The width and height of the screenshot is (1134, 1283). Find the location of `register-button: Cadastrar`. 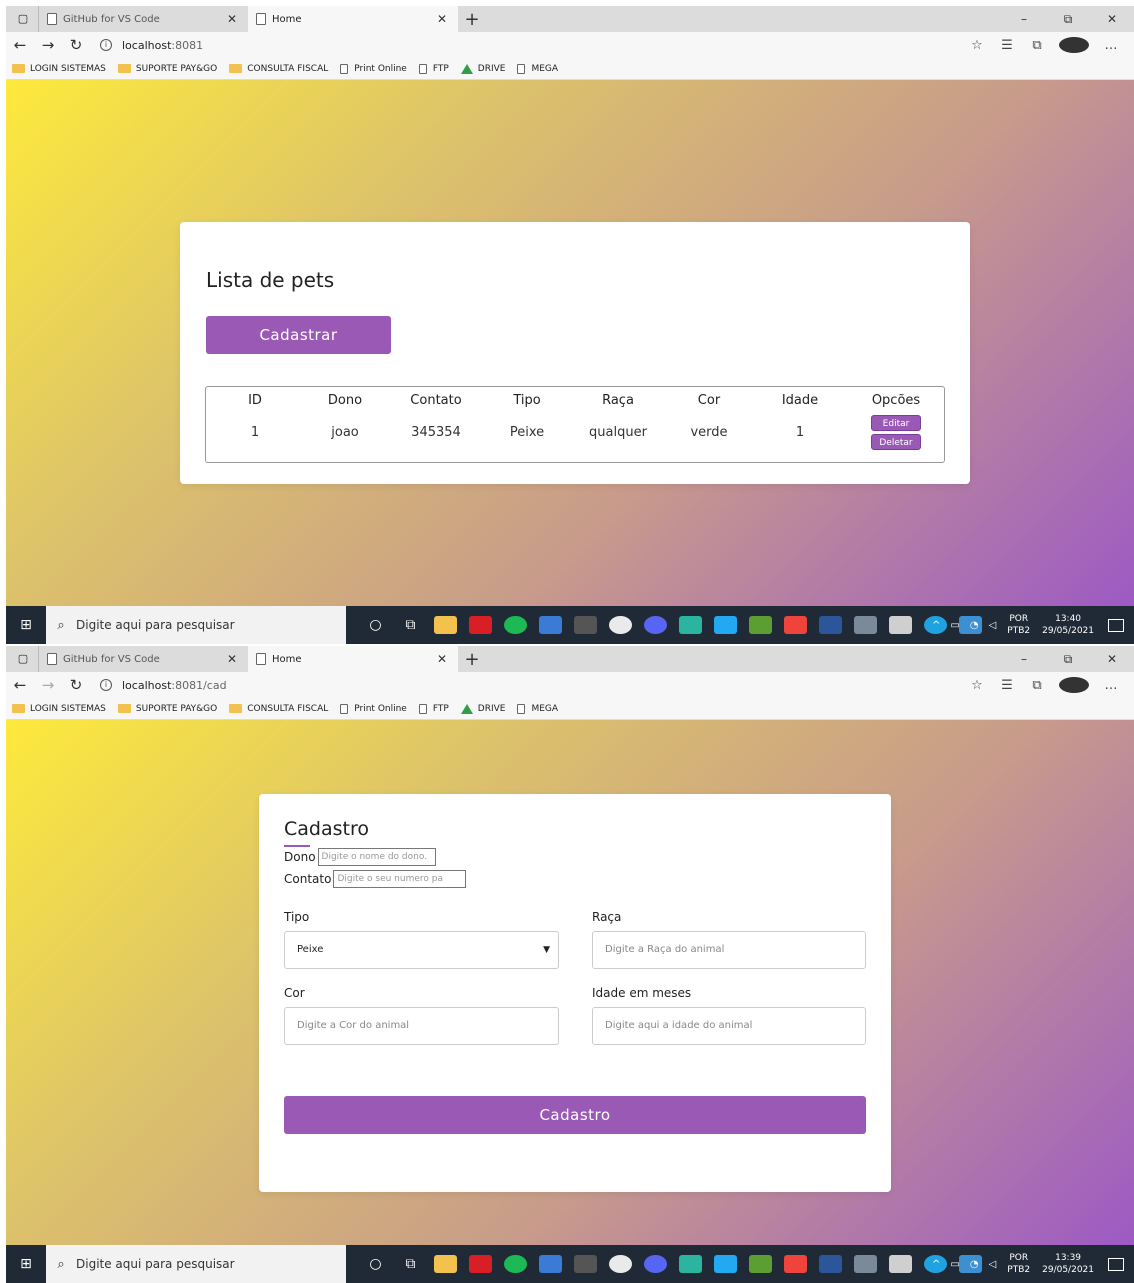

register-button: Cadastrar is located at coordinates (298, 335).